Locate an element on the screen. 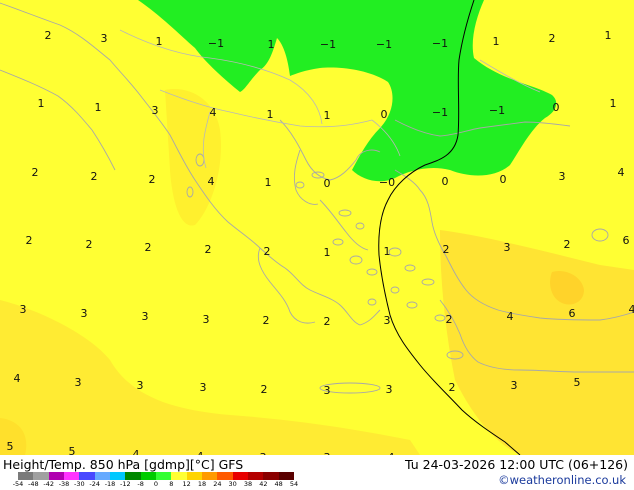 The image size is (634, 490). color-scale-tick: -24 is located at coordinates (94, 484).